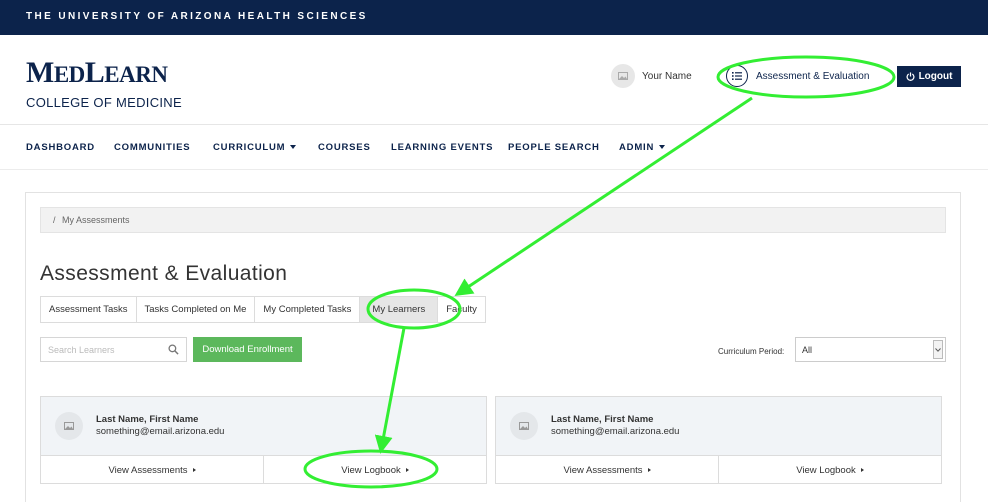 Image resolution: width=988 pixels, height=502 pixels. I want to click on curriculum-period-label: Curriculum Period:, so click(751, 351).